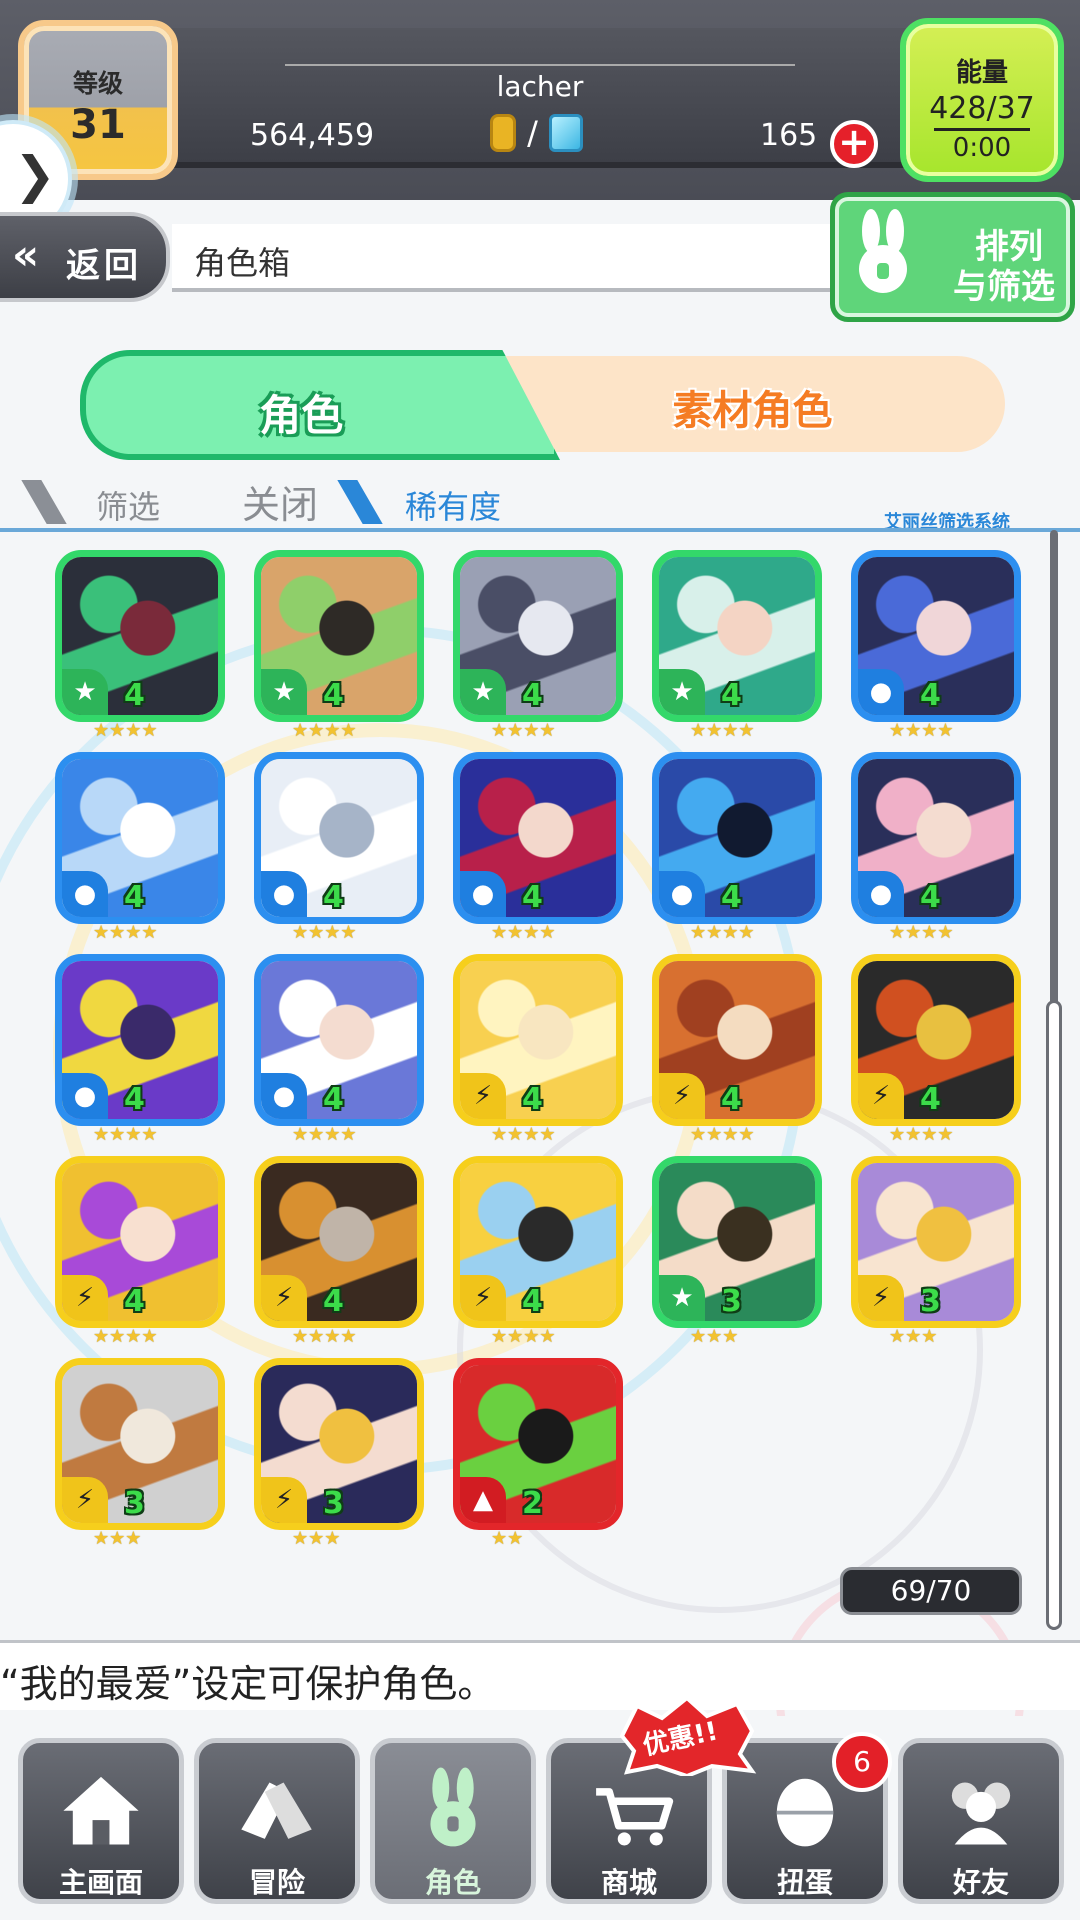 The width and height of the screenshot is (1080, 1920). What do you see at coordinates (737, 1242) in the screenshot?
I see `character-card: ★ 3` at bounding box center [737, 1242].